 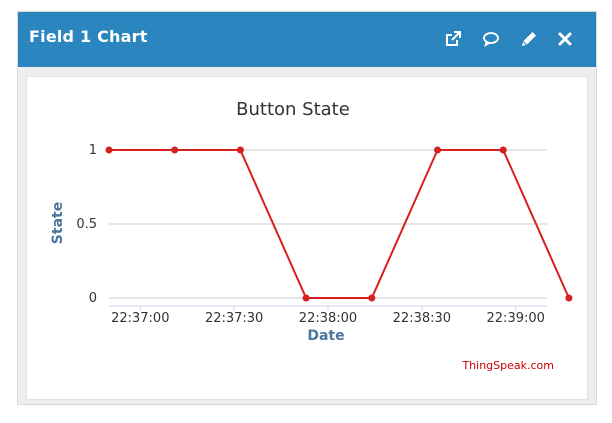 What do you see at coordinates (88, 36) in the screenshot?
I see `widget-title: Field 1 Chart` at bounding box center [88, 36].